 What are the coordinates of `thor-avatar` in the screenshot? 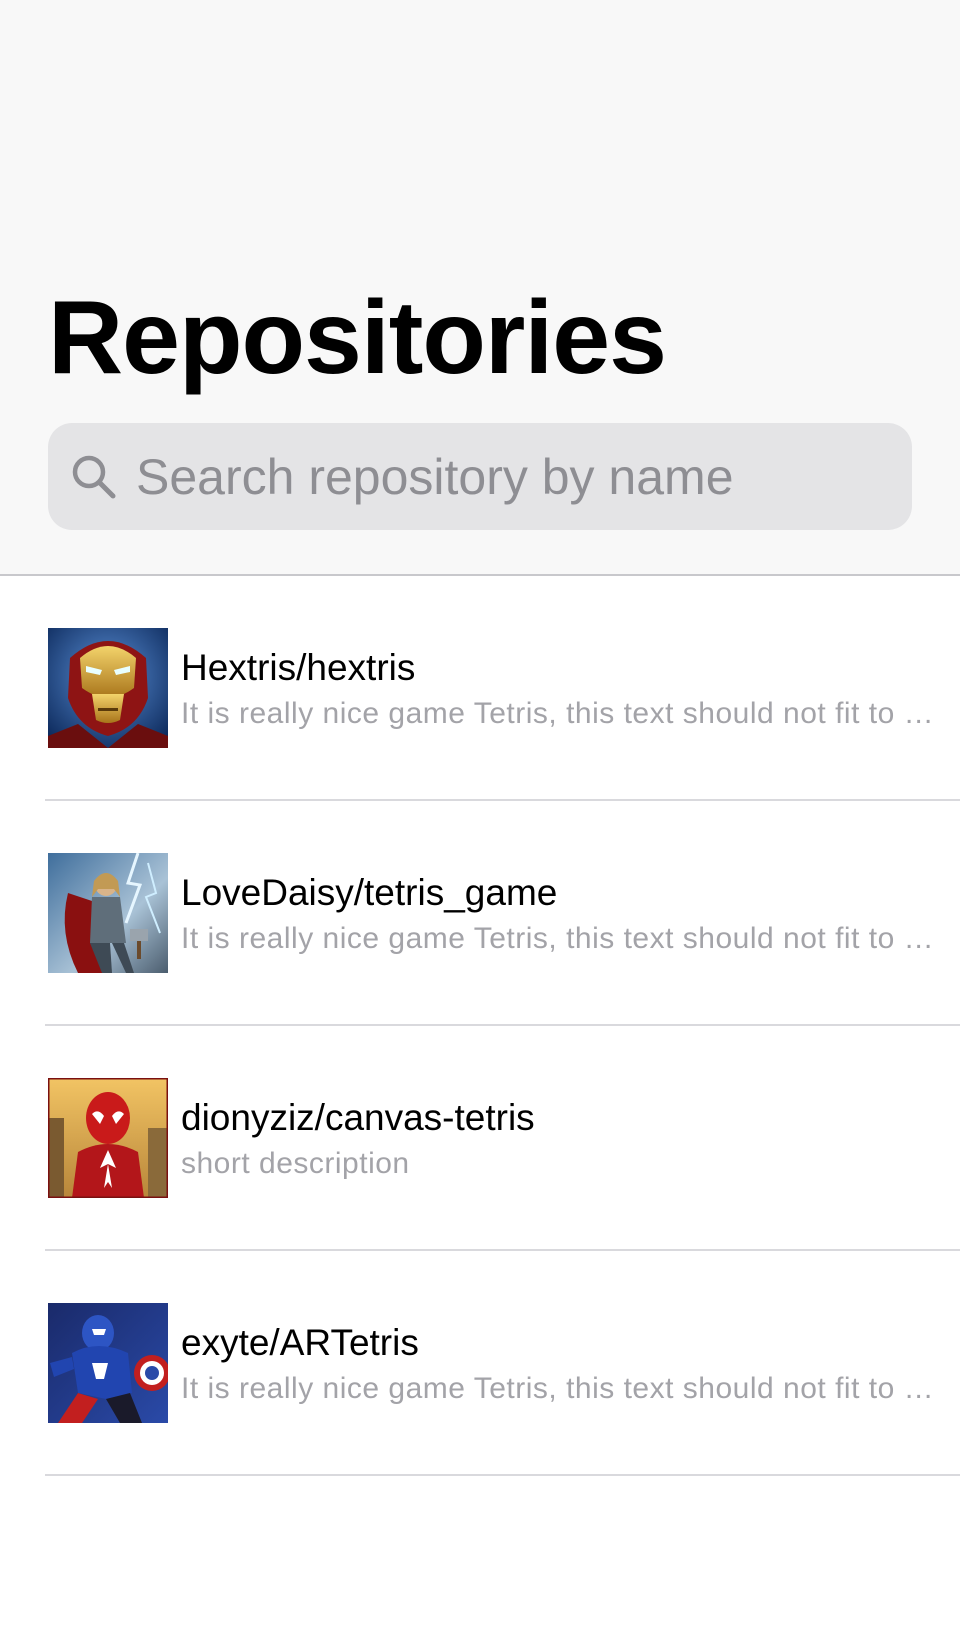 It's located at (108, 913).